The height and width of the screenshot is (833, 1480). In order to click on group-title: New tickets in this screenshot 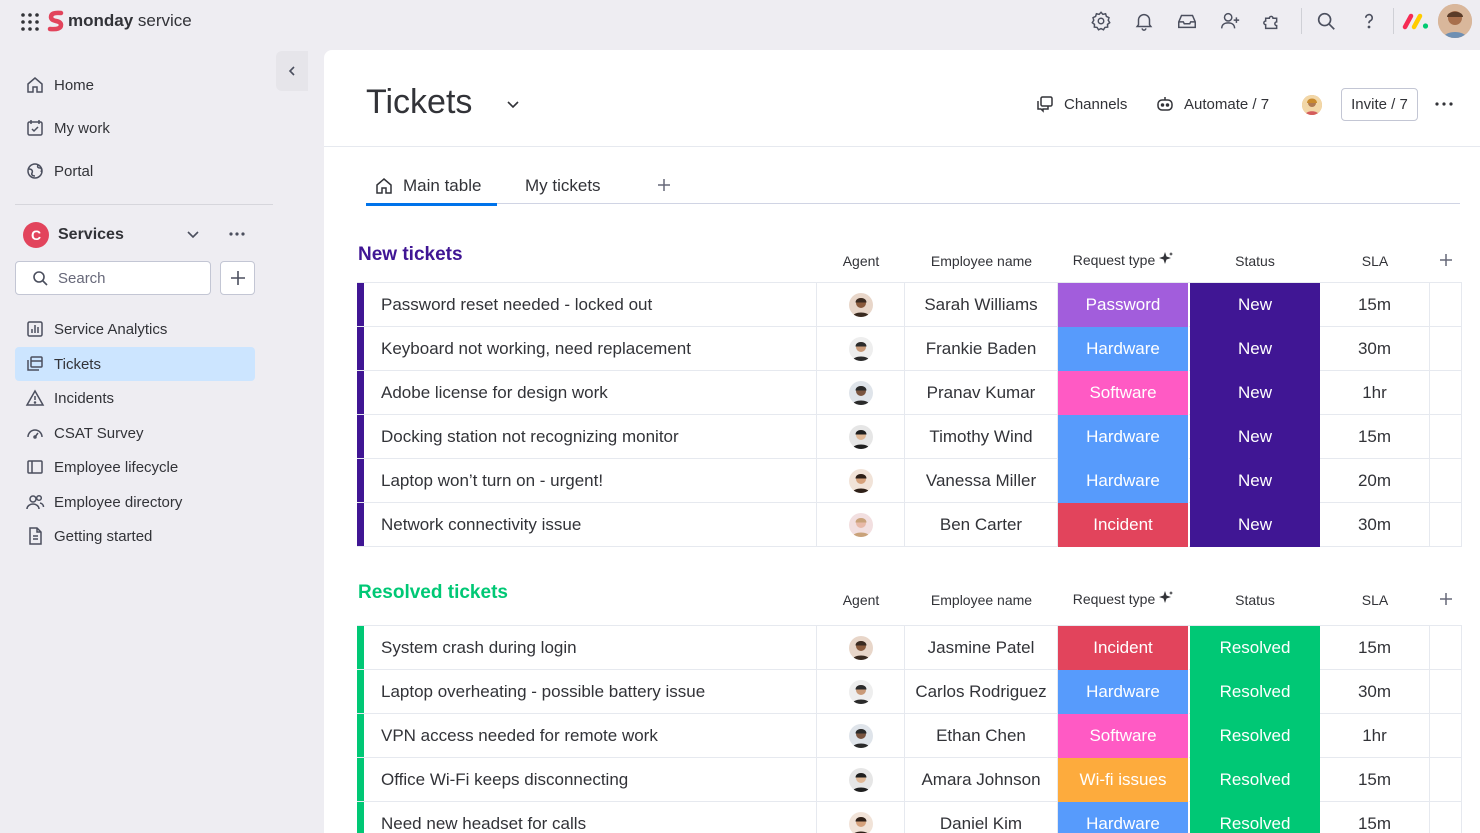, I will do `click(410, 255)`.